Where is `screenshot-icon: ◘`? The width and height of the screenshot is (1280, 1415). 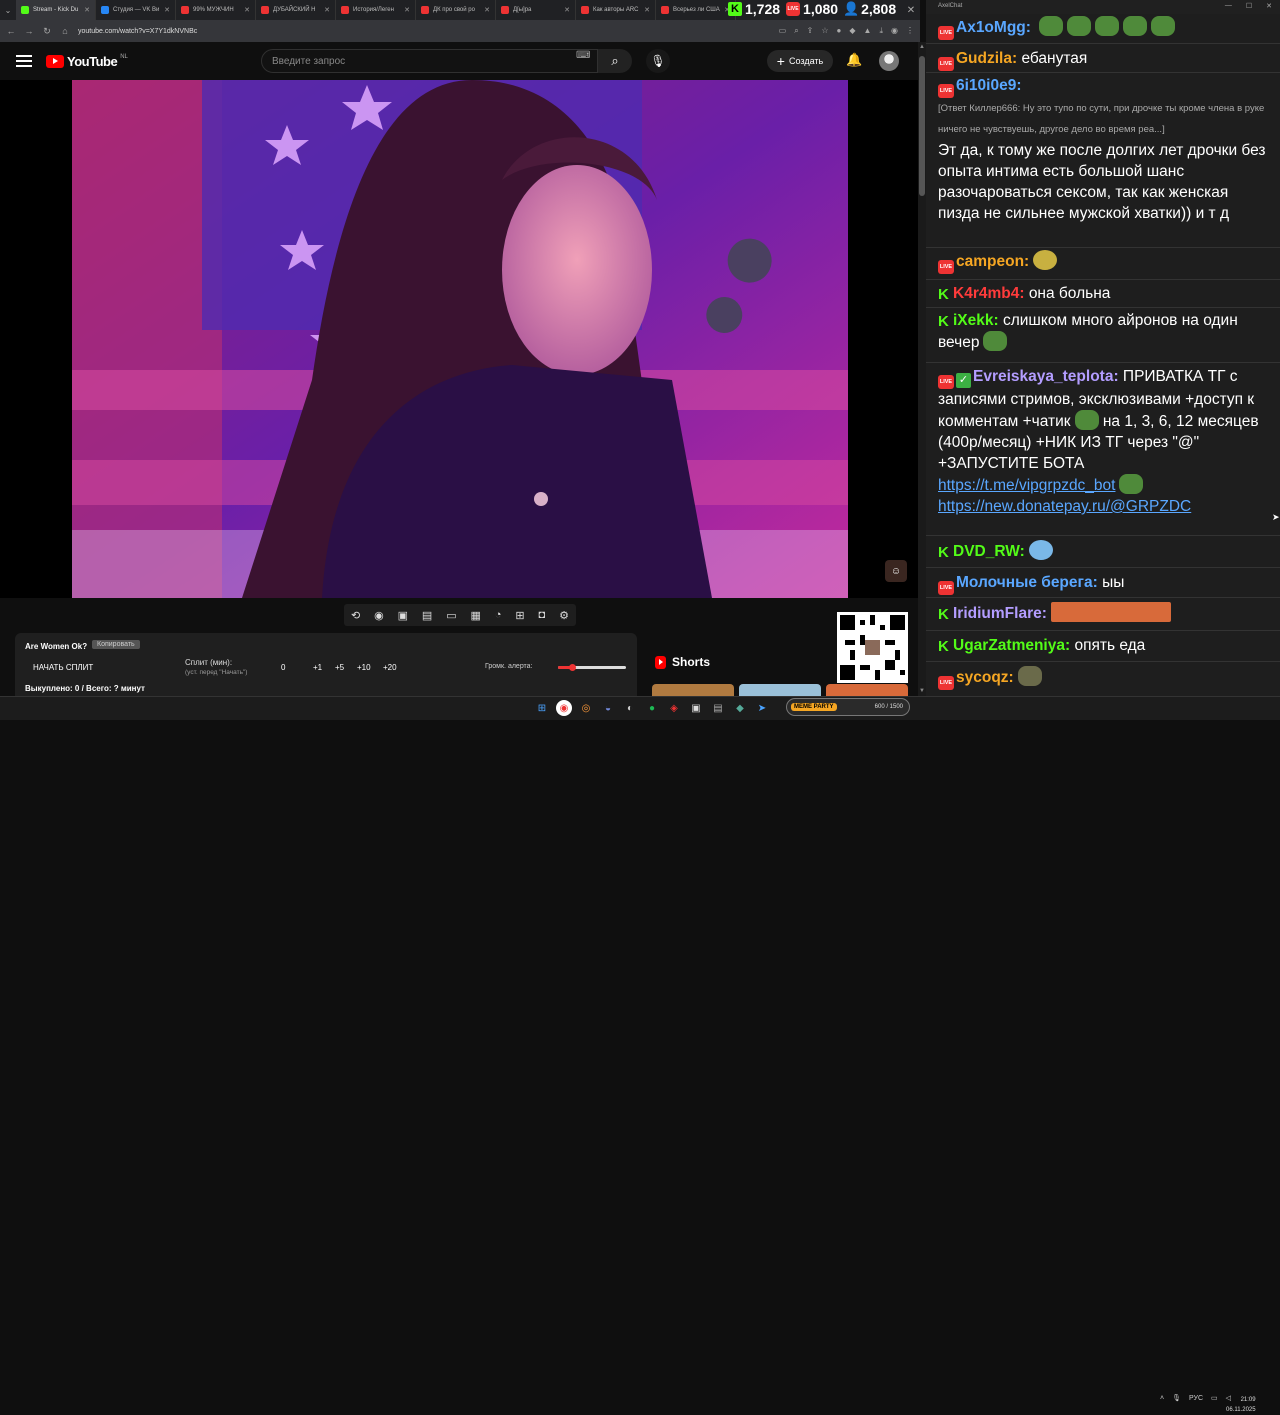
screenshot-icon: ◘ is located at coordinates (542, 615).